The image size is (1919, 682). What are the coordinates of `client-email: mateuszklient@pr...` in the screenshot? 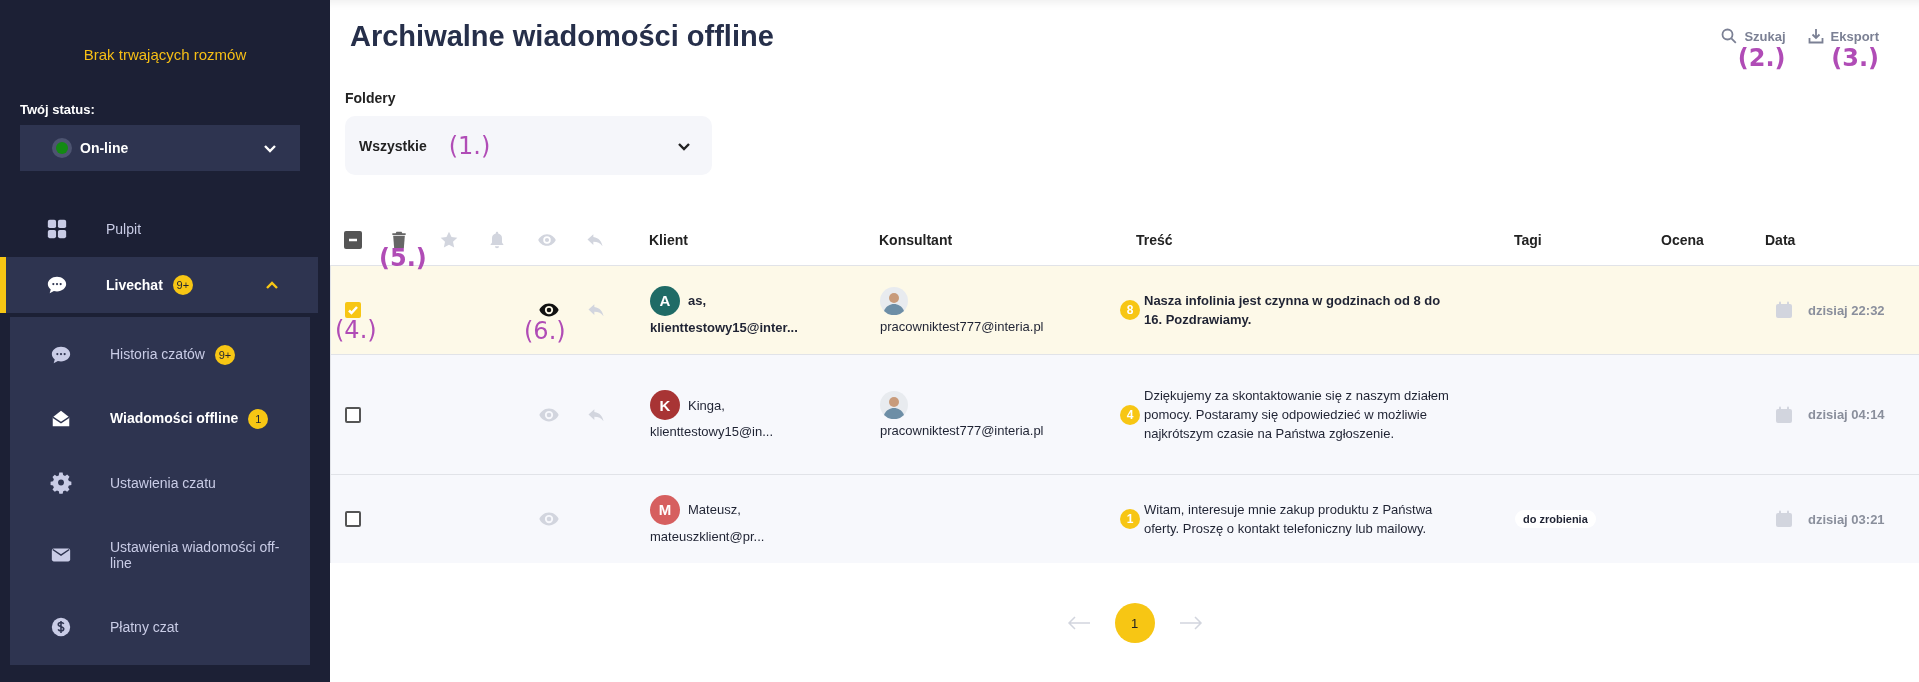 It's located at (708, 536).